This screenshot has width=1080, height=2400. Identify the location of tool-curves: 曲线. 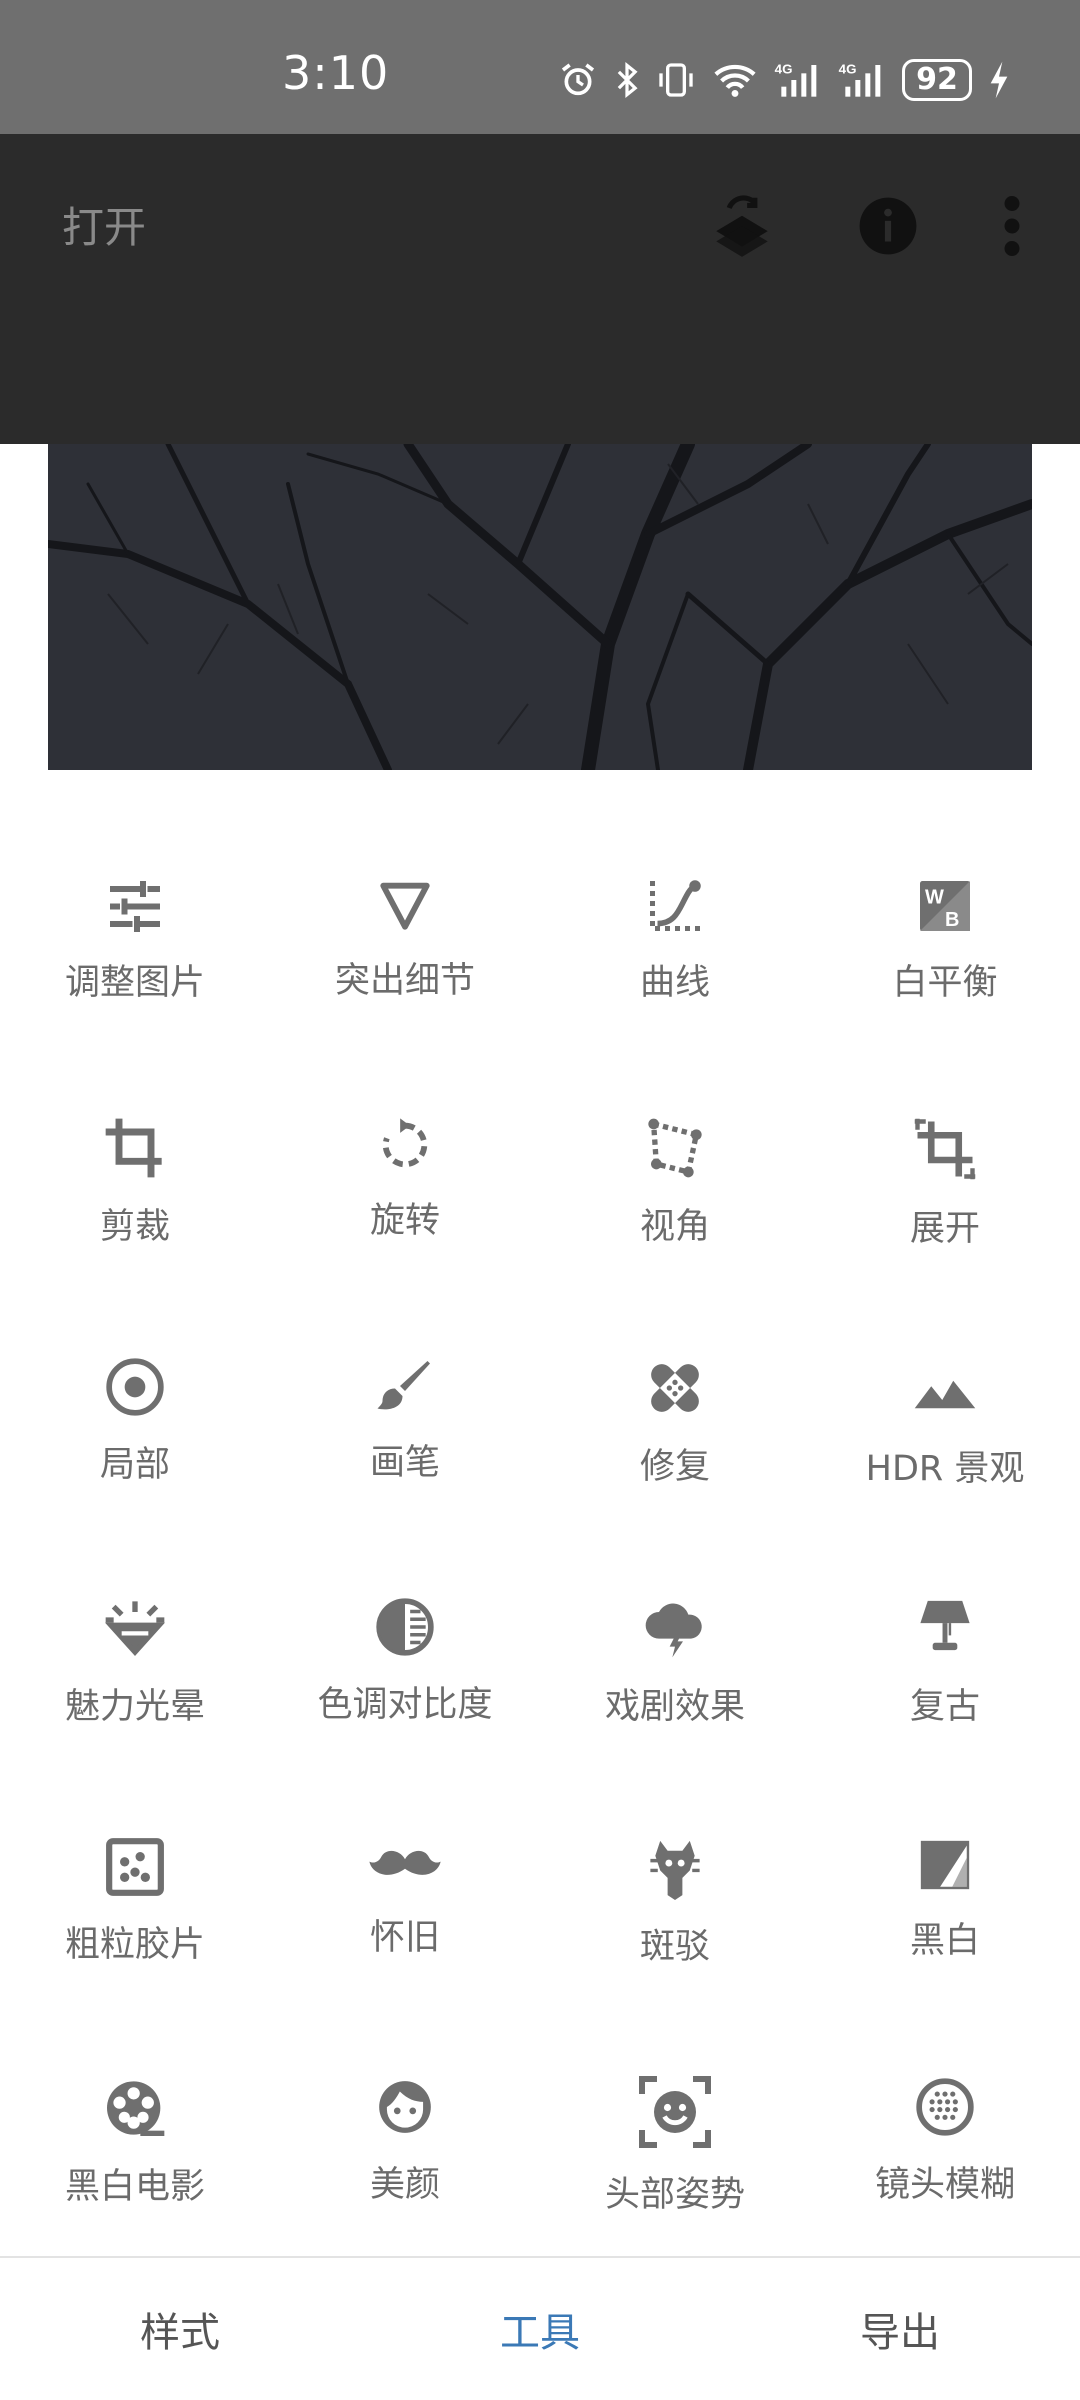
(675, 886).